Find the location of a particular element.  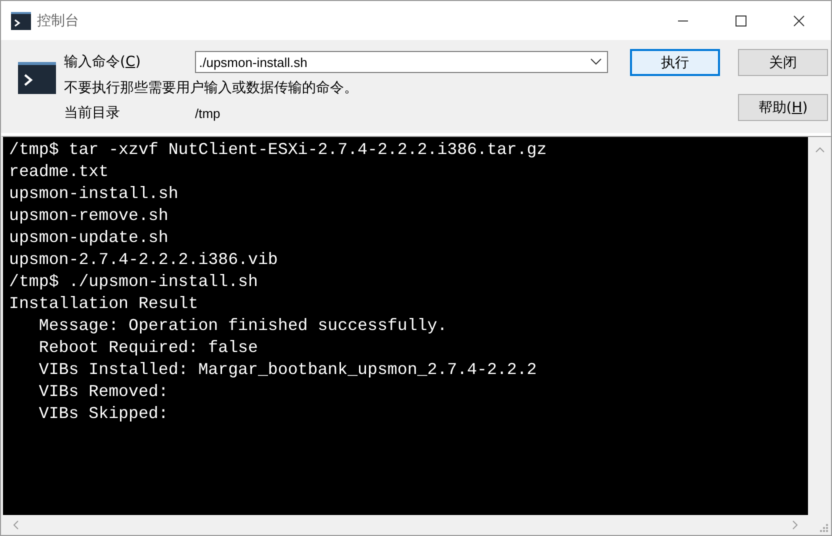

maximize-icon is located at coordinates (741, 20).